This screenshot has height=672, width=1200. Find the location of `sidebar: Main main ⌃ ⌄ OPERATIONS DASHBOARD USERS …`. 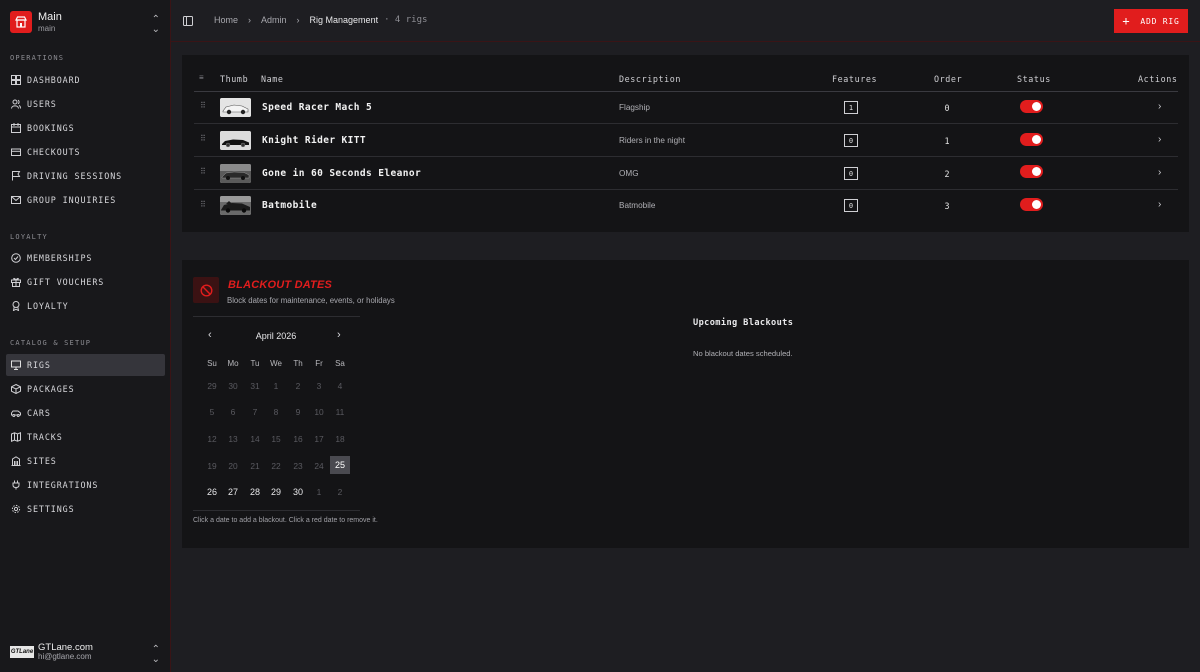

sidebar: Main main ⌃ ⌄ OPERATIONS DASHBOARD USERS … is located at coordinates (85, 336).